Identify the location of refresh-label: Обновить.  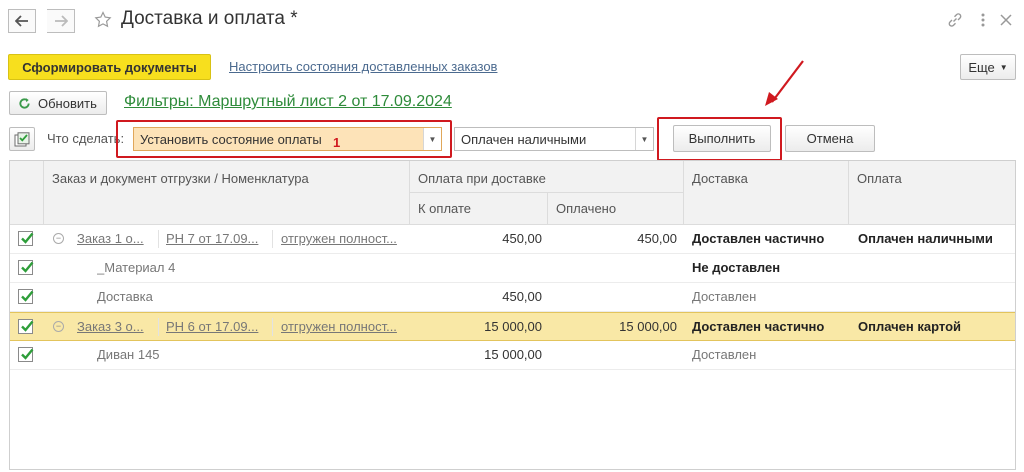
(67, 103).